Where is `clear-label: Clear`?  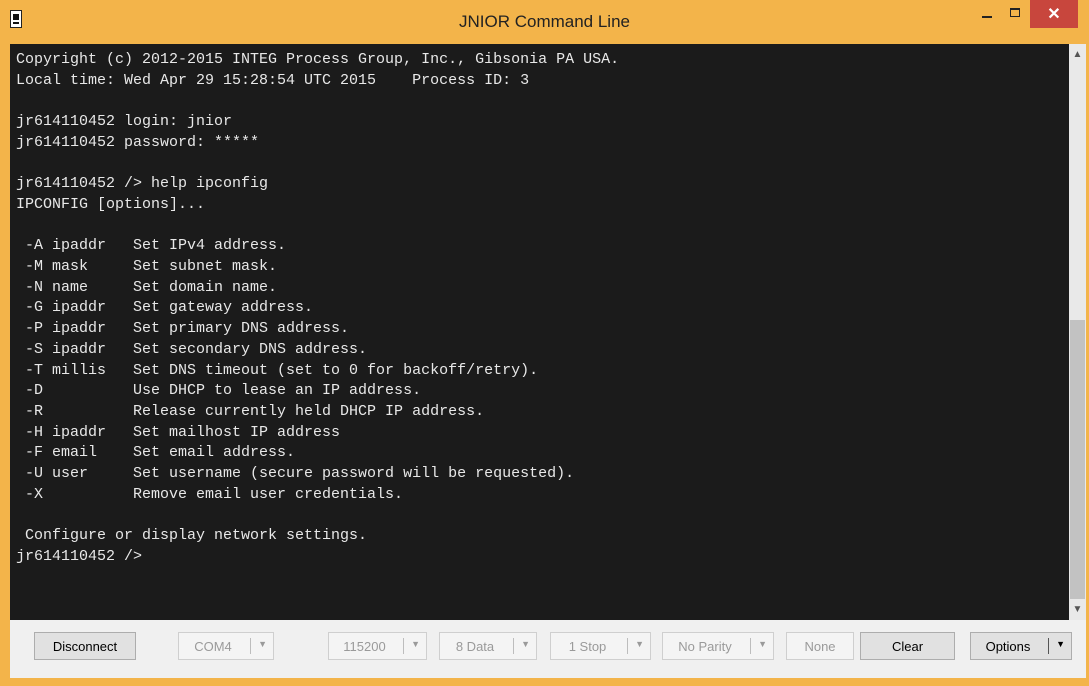
clear-label: Clear is located at coordinates (907, 646).